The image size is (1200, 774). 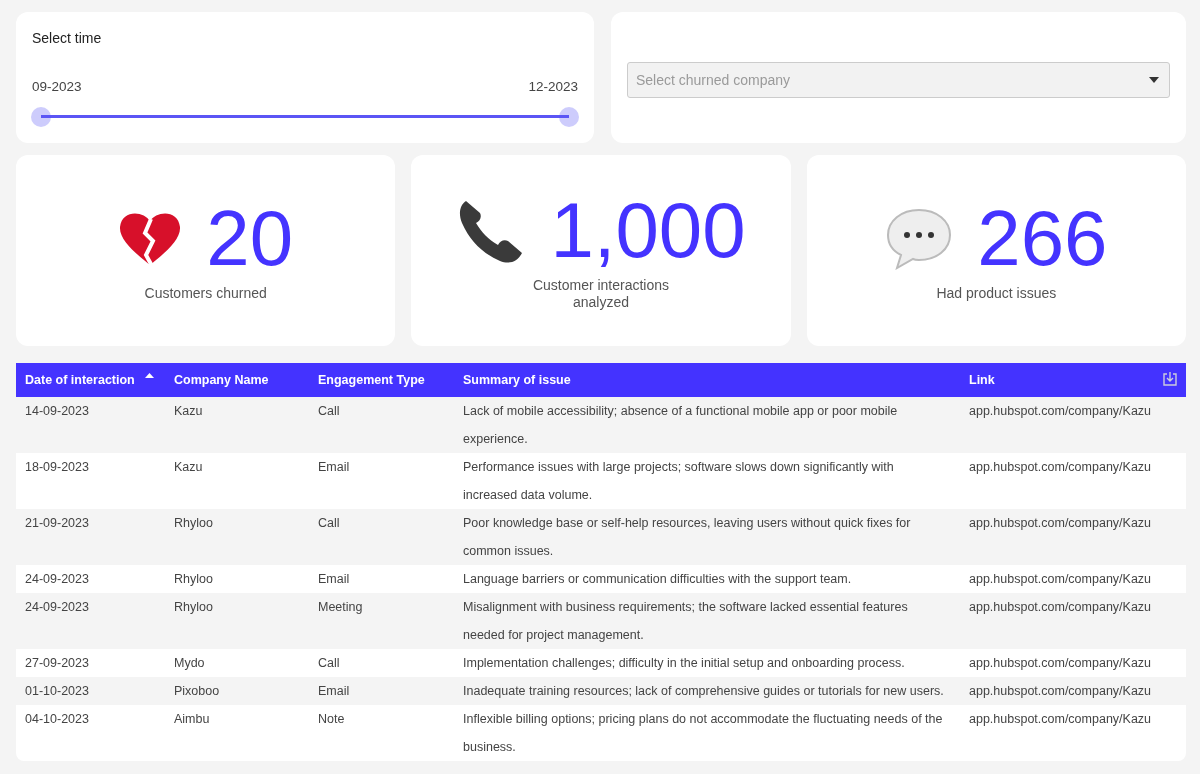 I want to click on slider-track, so click(x=305, y=117).